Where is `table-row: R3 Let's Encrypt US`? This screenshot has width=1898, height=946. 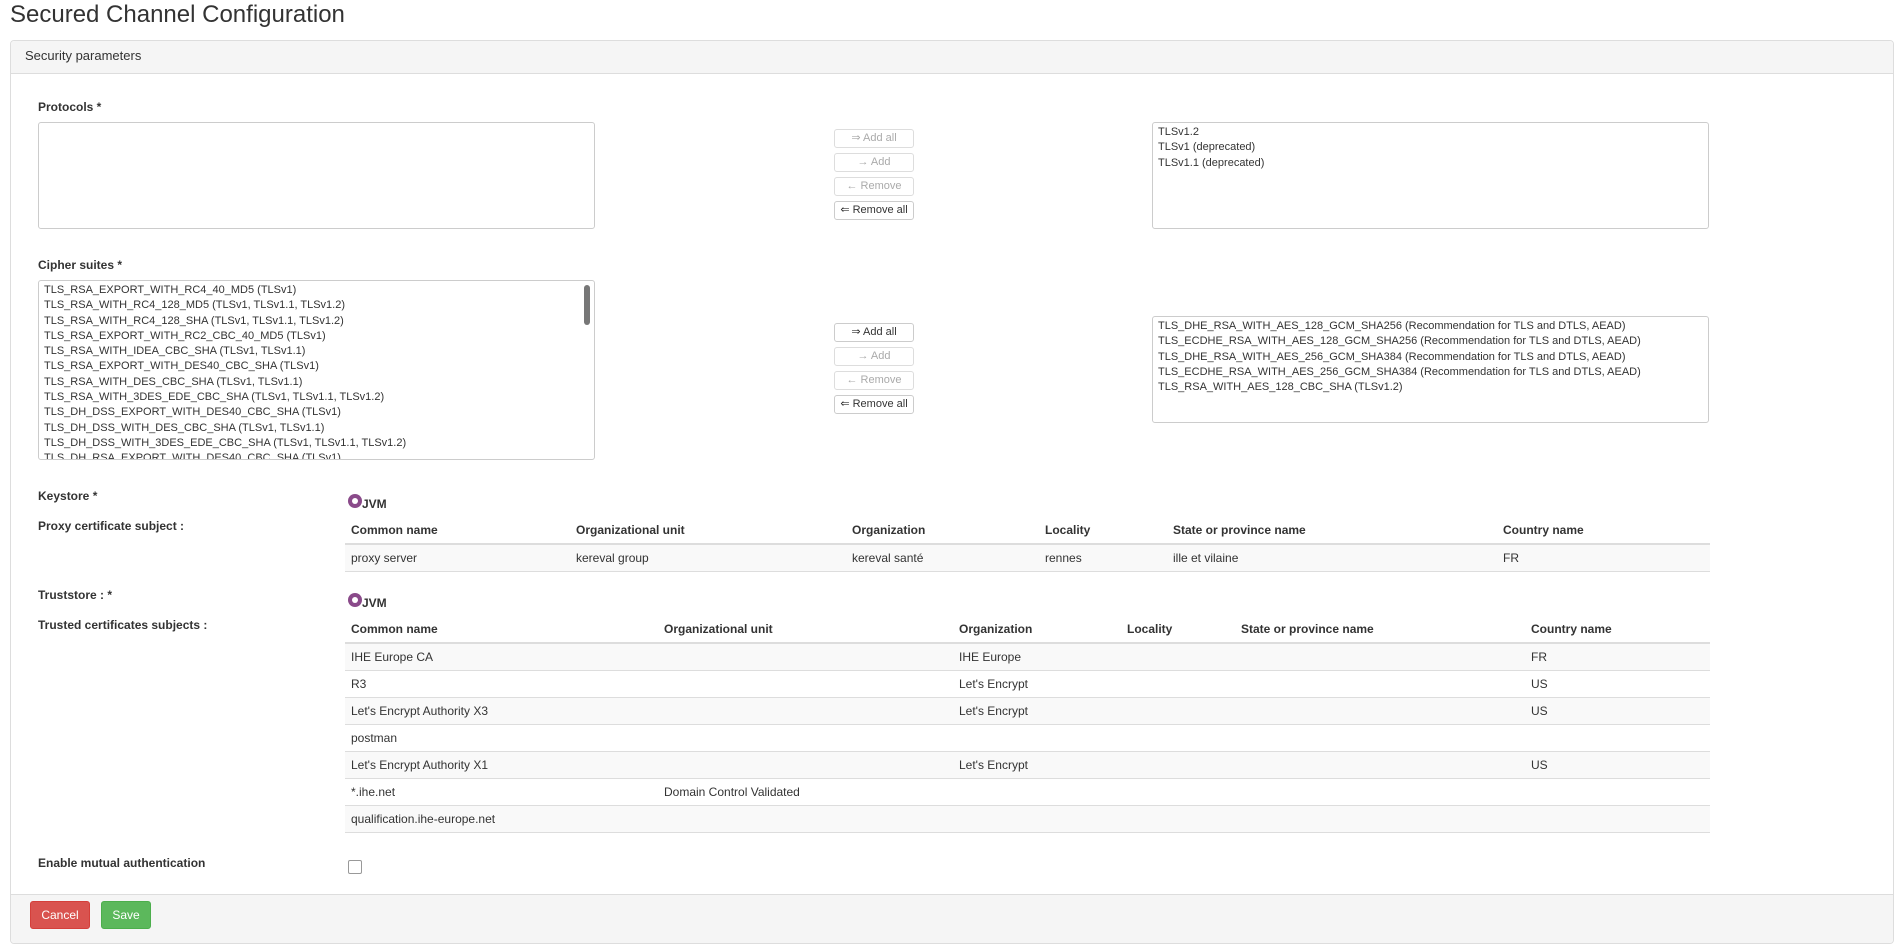
table-row: R3 Let's Encrypt US is located at coordinates (1027, 684).